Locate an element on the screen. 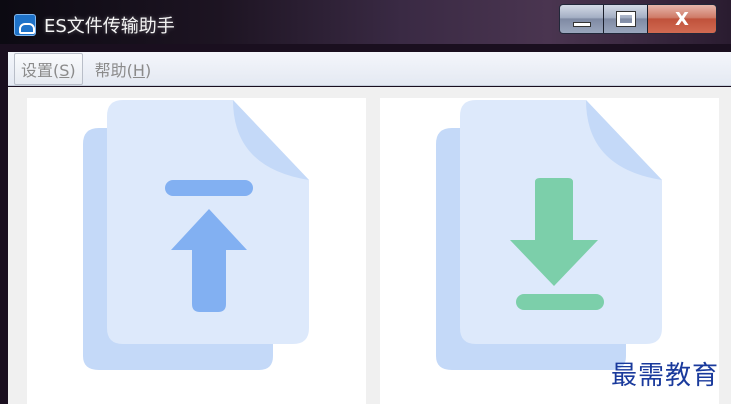  maximize-button is located at coordinates (626, 19).